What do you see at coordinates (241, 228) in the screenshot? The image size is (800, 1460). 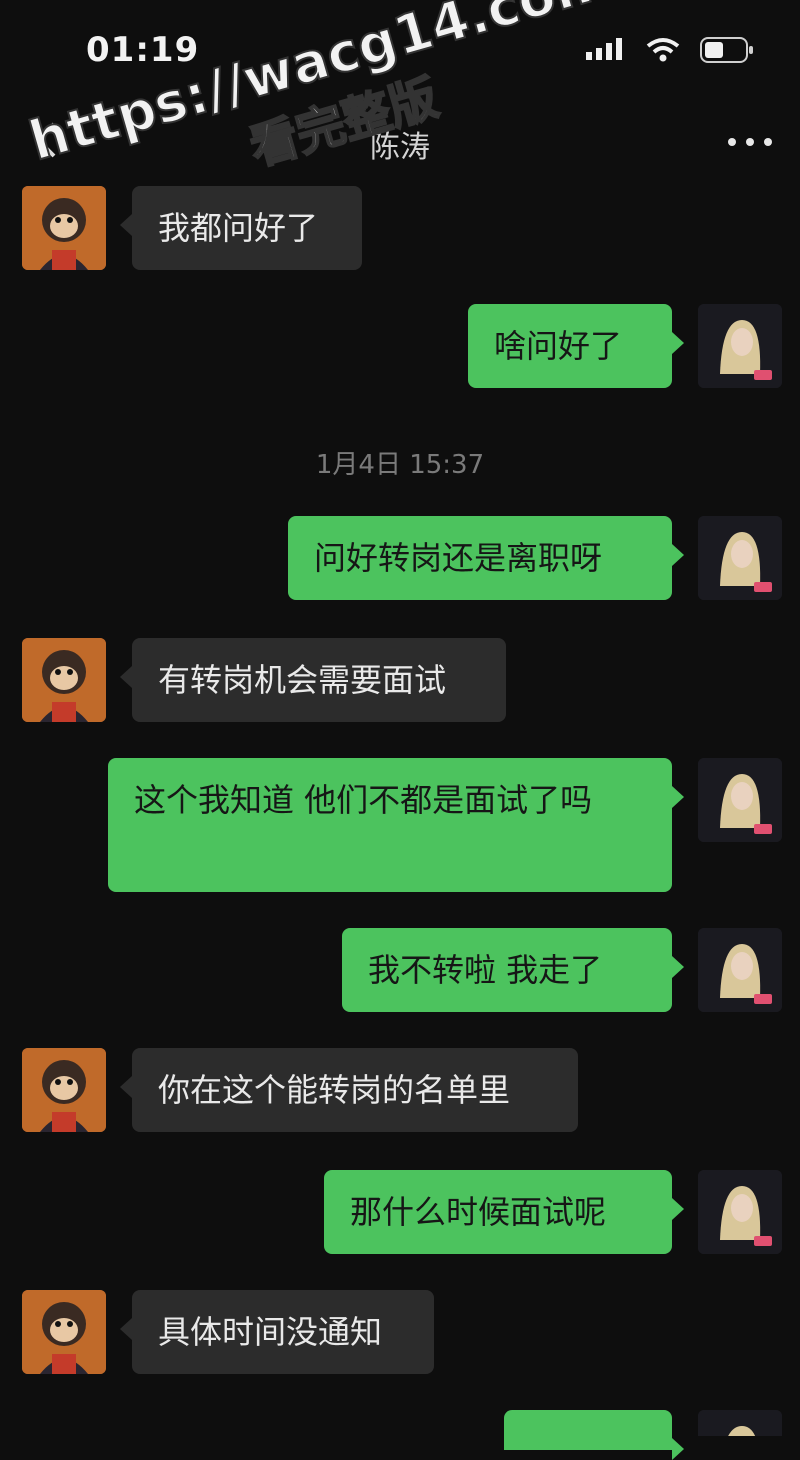 I see `incoming-message: 我都问好了` at bounding box center [241, 228].